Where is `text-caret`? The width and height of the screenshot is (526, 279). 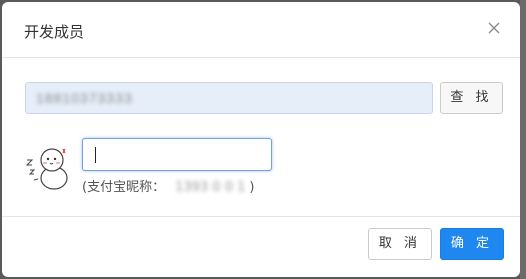
text-caret is located at coordinates (95, 155).